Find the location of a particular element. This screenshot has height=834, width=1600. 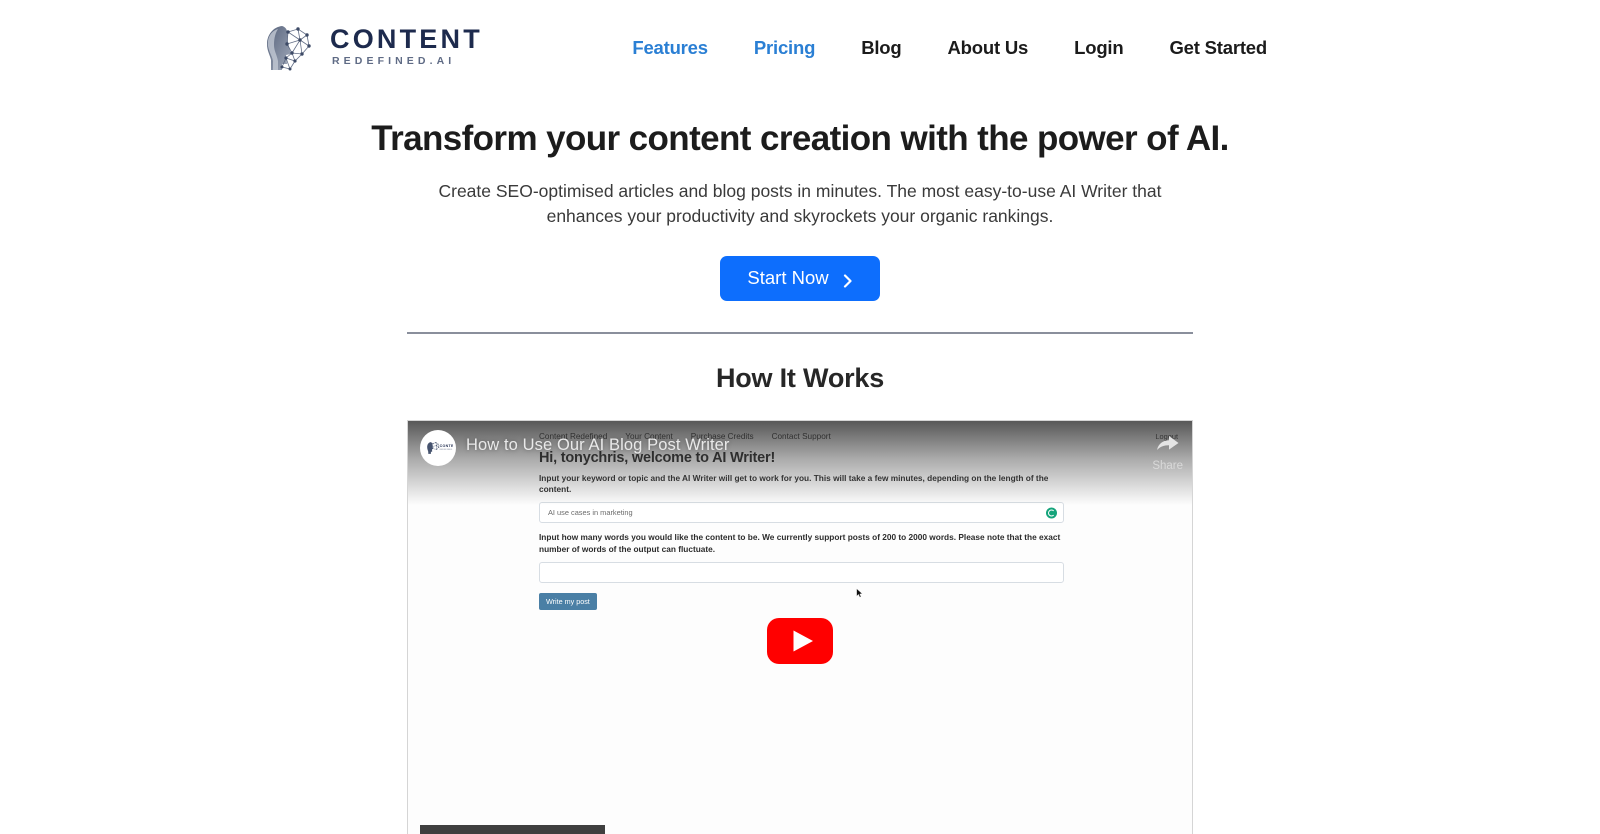

brand-logo: CONTENT REDEFINED.AI is located at coordinates (372, 48).